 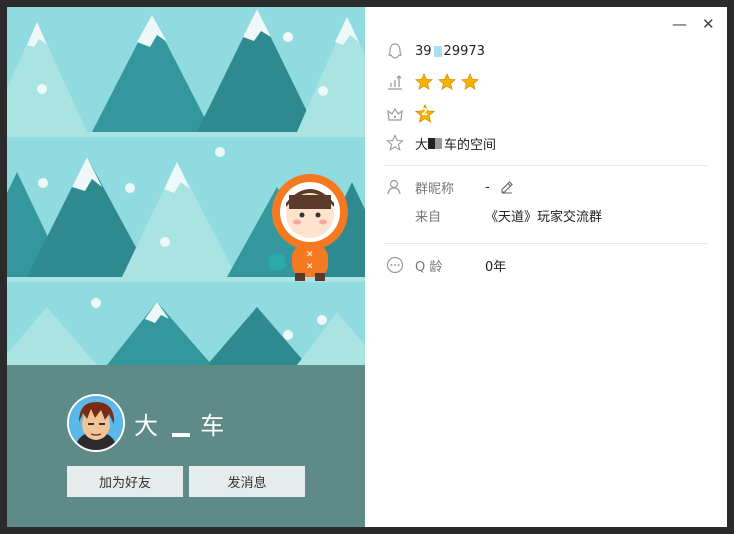 What do you see at coordinates (429, 267) in the screenshot?
I see `age-label: Q 龄` at bounding box center [429, 267].